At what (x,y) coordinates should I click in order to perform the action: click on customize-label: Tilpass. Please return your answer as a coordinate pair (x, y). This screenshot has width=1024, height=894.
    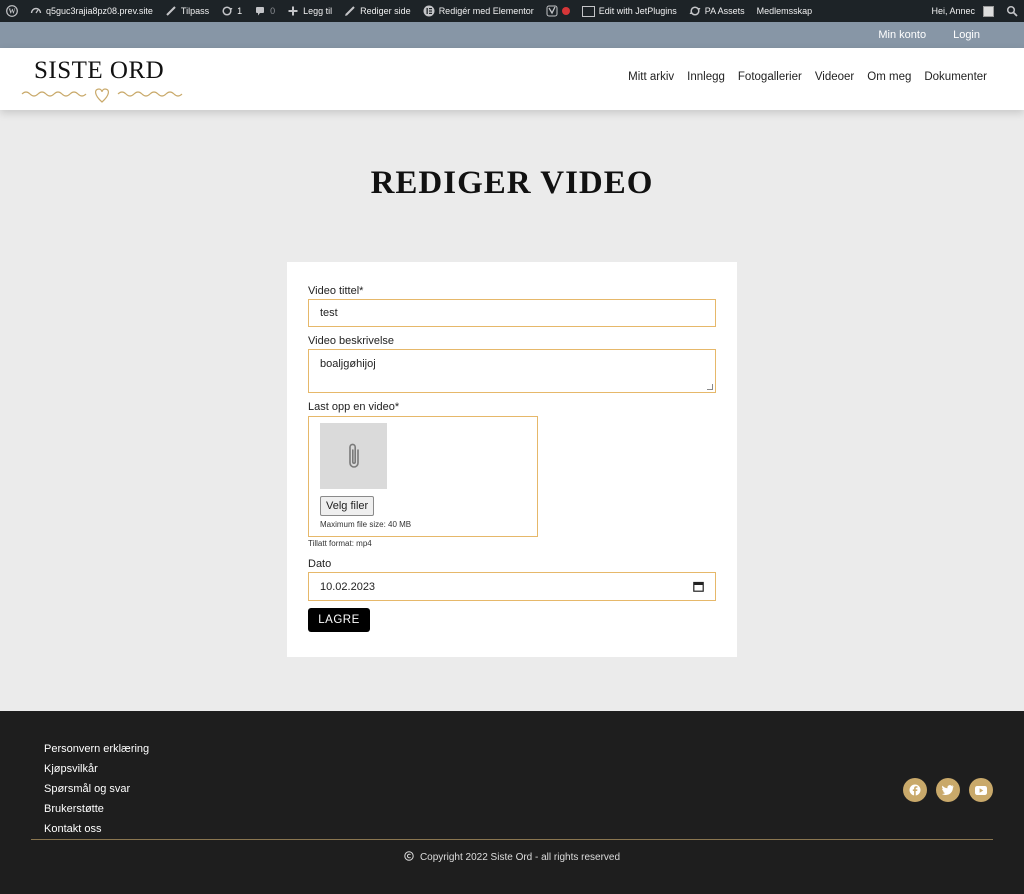
    Looking at the image, I should click on (195, 11).